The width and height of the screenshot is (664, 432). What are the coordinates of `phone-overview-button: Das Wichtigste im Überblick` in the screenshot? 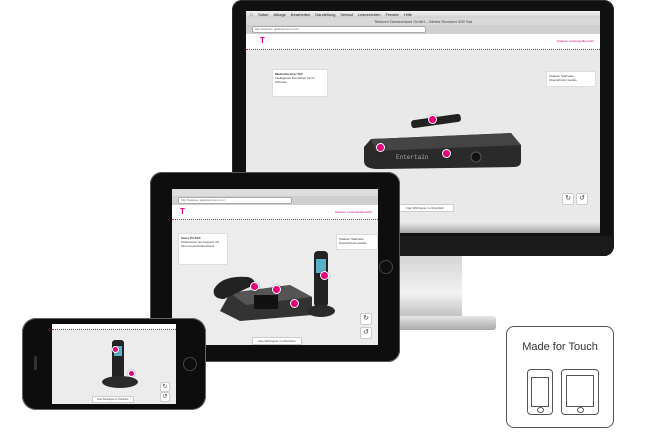 It's located at (113, 399).